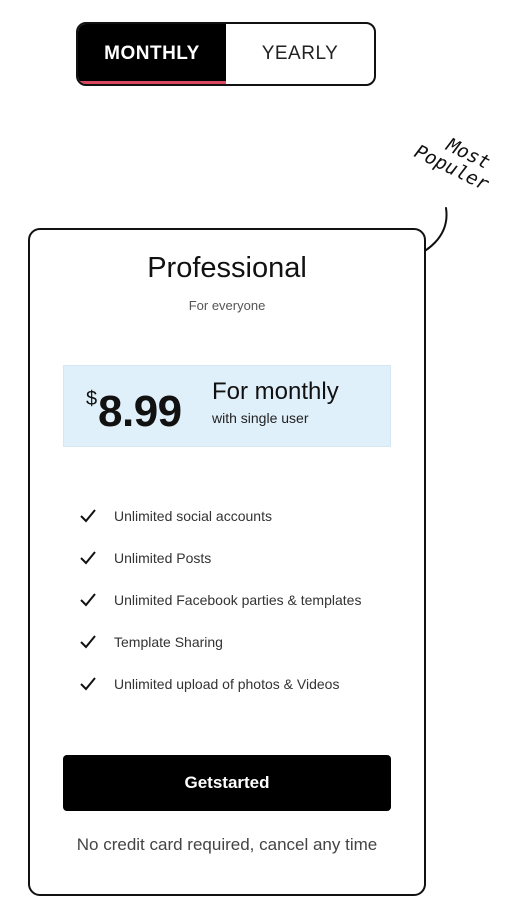 The image size is (528, 918). Describe the element at coordinates (92, 399) in the screenshot. I see `currency-symbol: $` at that location.